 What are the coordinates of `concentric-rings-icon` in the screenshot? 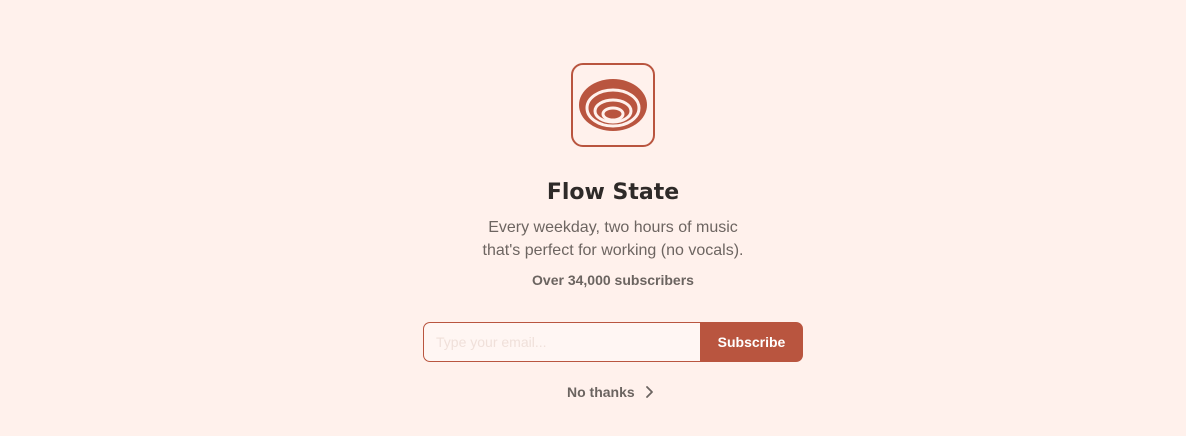 It's located at (613, 105).